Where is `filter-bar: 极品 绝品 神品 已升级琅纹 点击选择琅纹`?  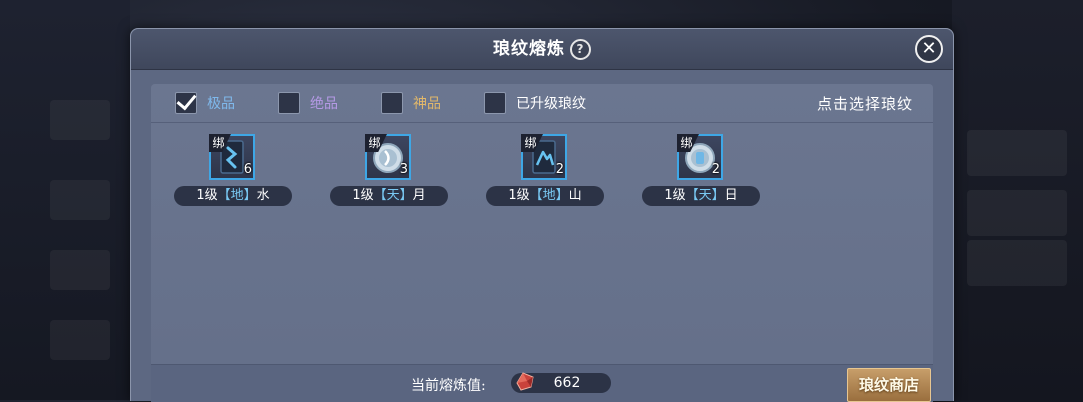
filter-bar: 极品 绝品 神品 已升级琅纹 点击选择琅纹 is located at coordinates (542, 103).